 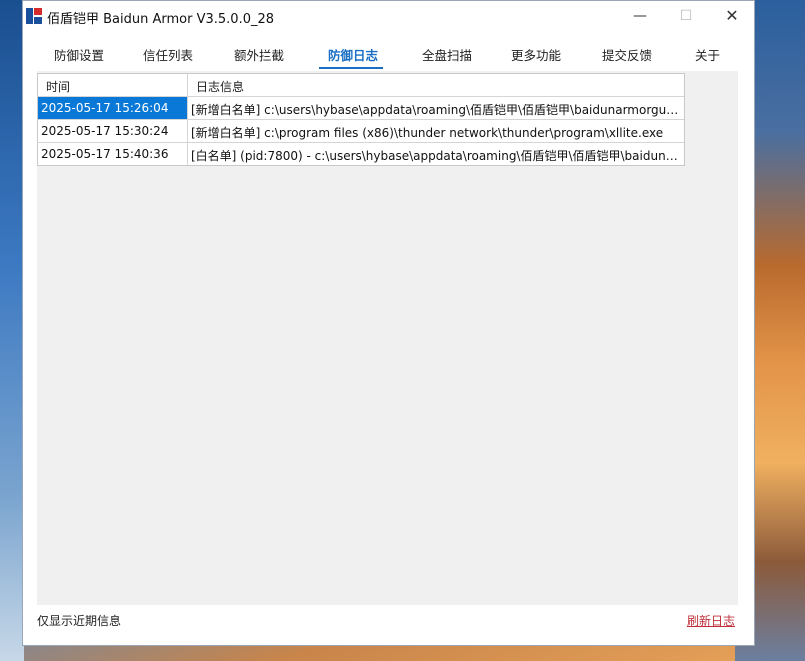 I want to click on title-bar: 佰盾铠甲 Baidun Armor V3.5.0.0_28 — ☐ ✕, so click(x=388, y=17).